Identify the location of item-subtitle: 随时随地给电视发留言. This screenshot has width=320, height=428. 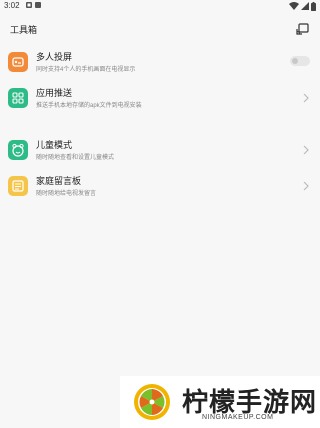
(66, 194).